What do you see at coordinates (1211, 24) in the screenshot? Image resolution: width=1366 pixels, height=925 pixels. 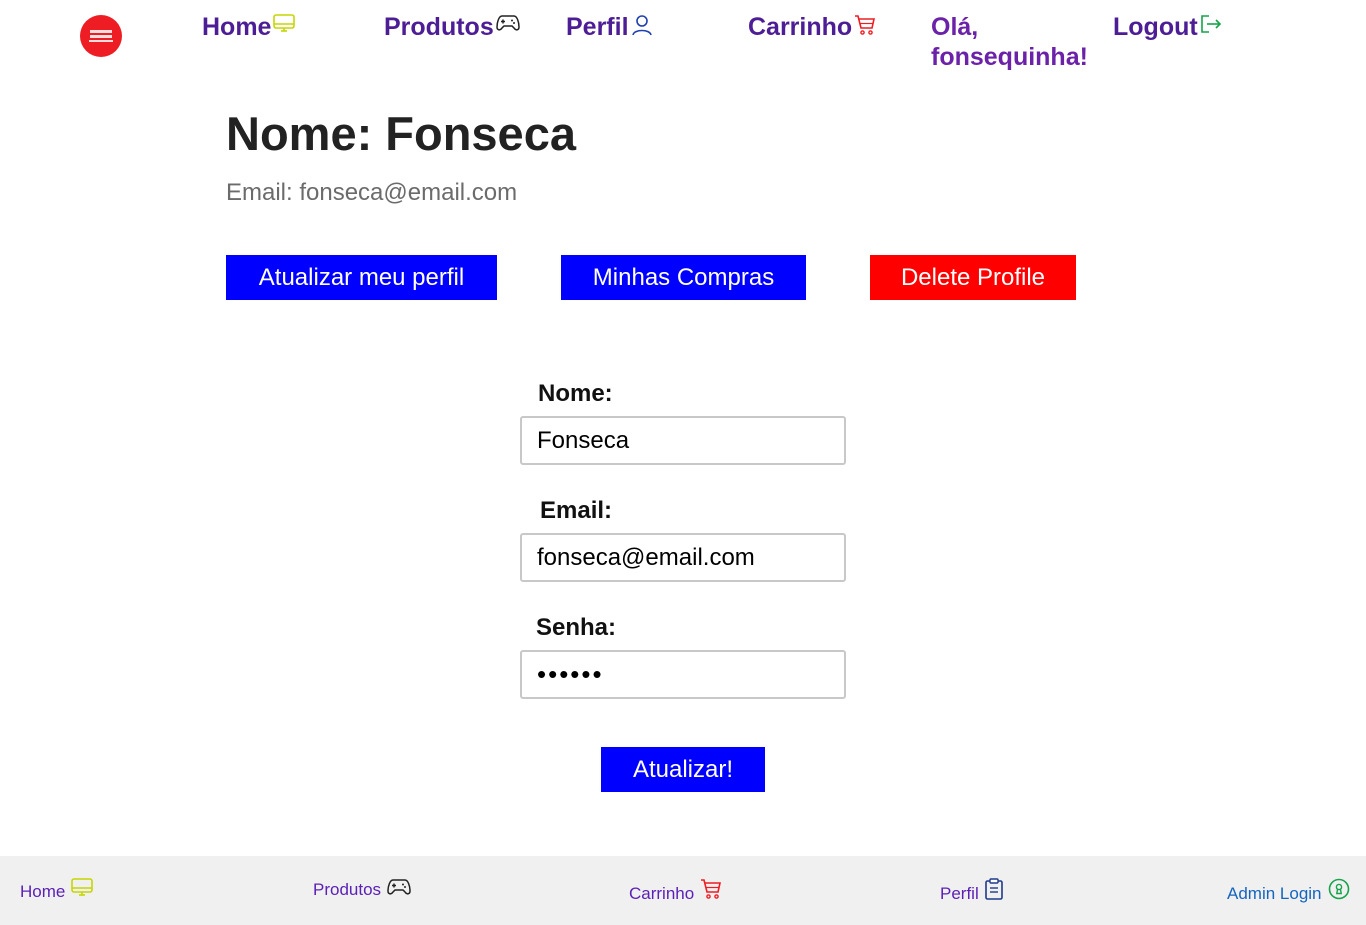 I see `logout-icon` at bounding box center [1211, 24].